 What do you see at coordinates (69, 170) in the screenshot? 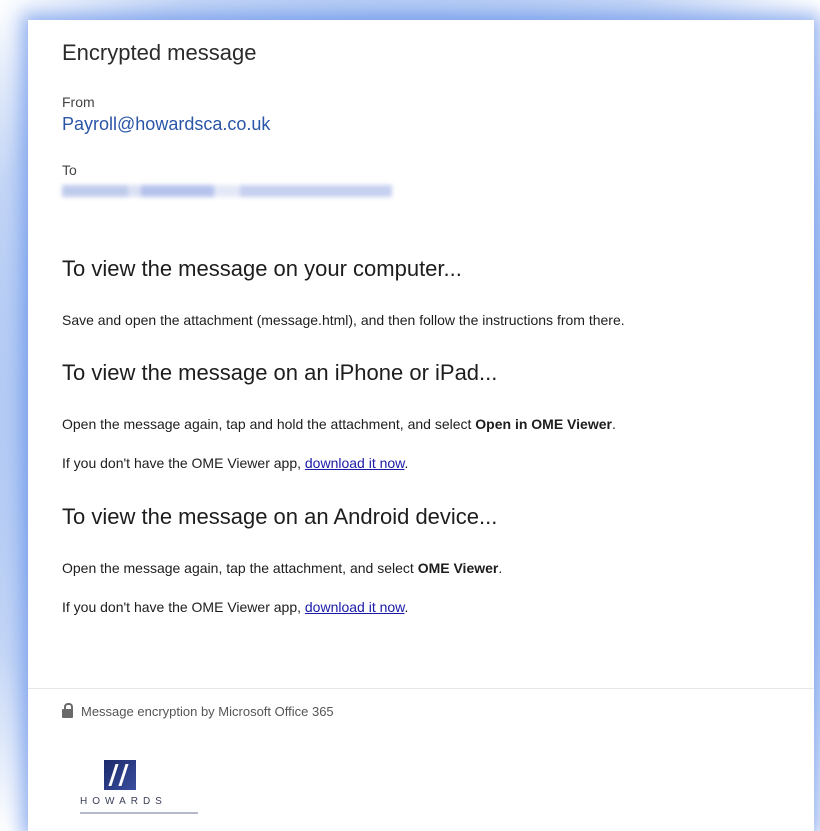
I see `to-label: To` at bounding box center [69, 170].